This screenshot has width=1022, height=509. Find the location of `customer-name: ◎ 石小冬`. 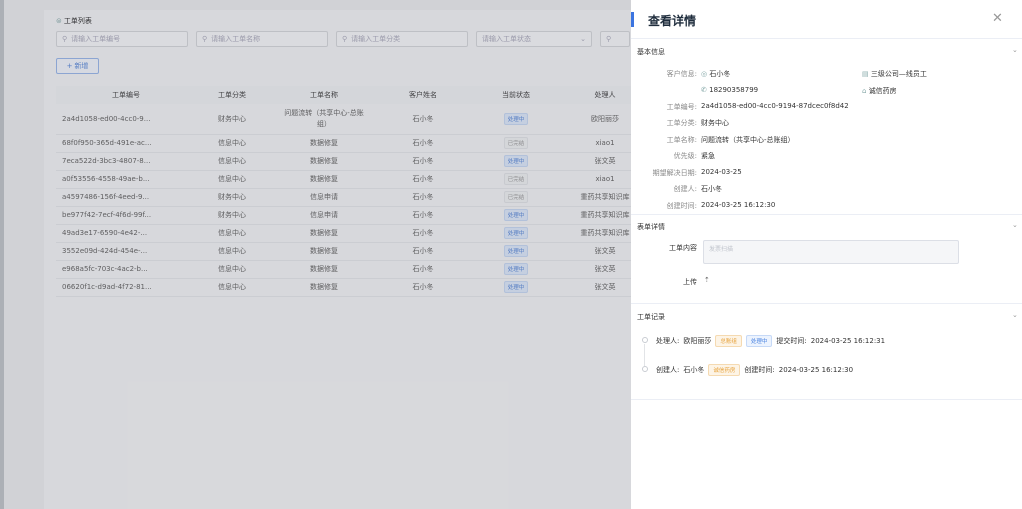

customer-name: ◎ 石小冬 is located at coordinates (715, 74).